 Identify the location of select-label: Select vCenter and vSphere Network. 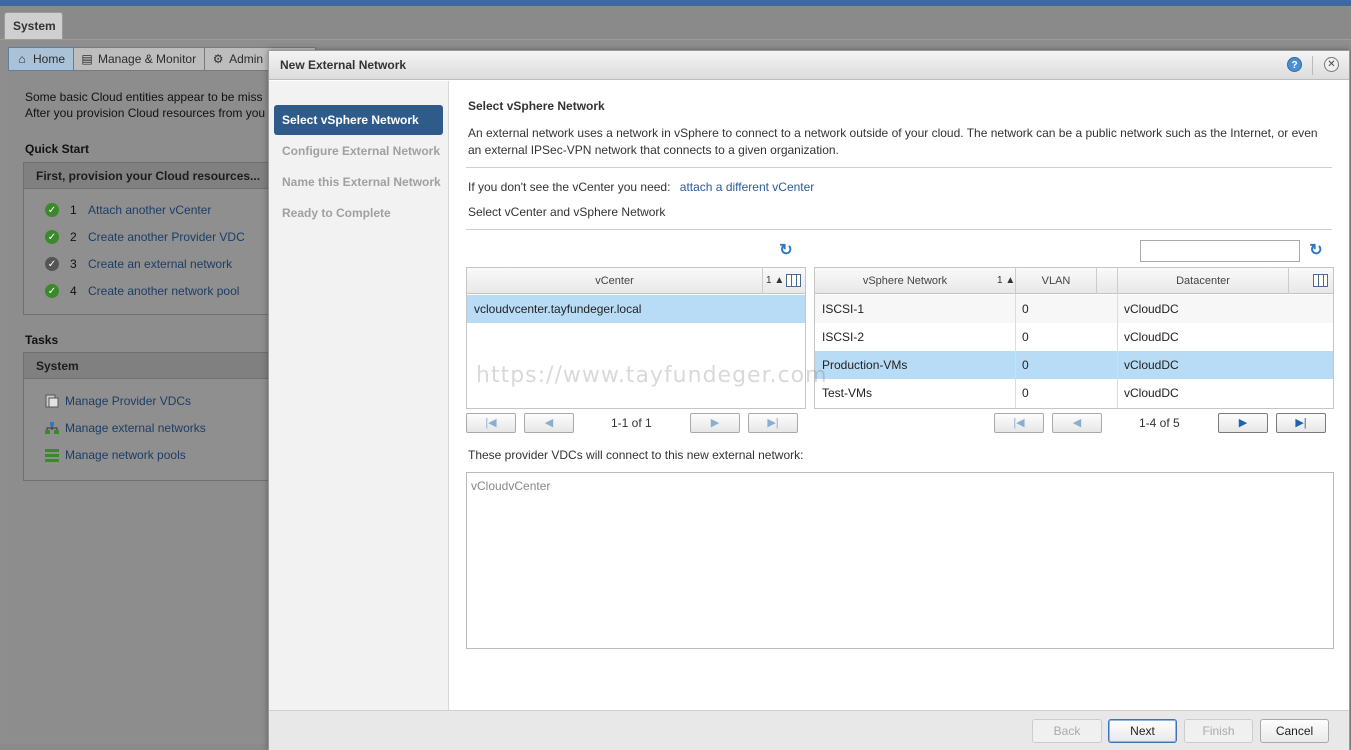
(567, 212).